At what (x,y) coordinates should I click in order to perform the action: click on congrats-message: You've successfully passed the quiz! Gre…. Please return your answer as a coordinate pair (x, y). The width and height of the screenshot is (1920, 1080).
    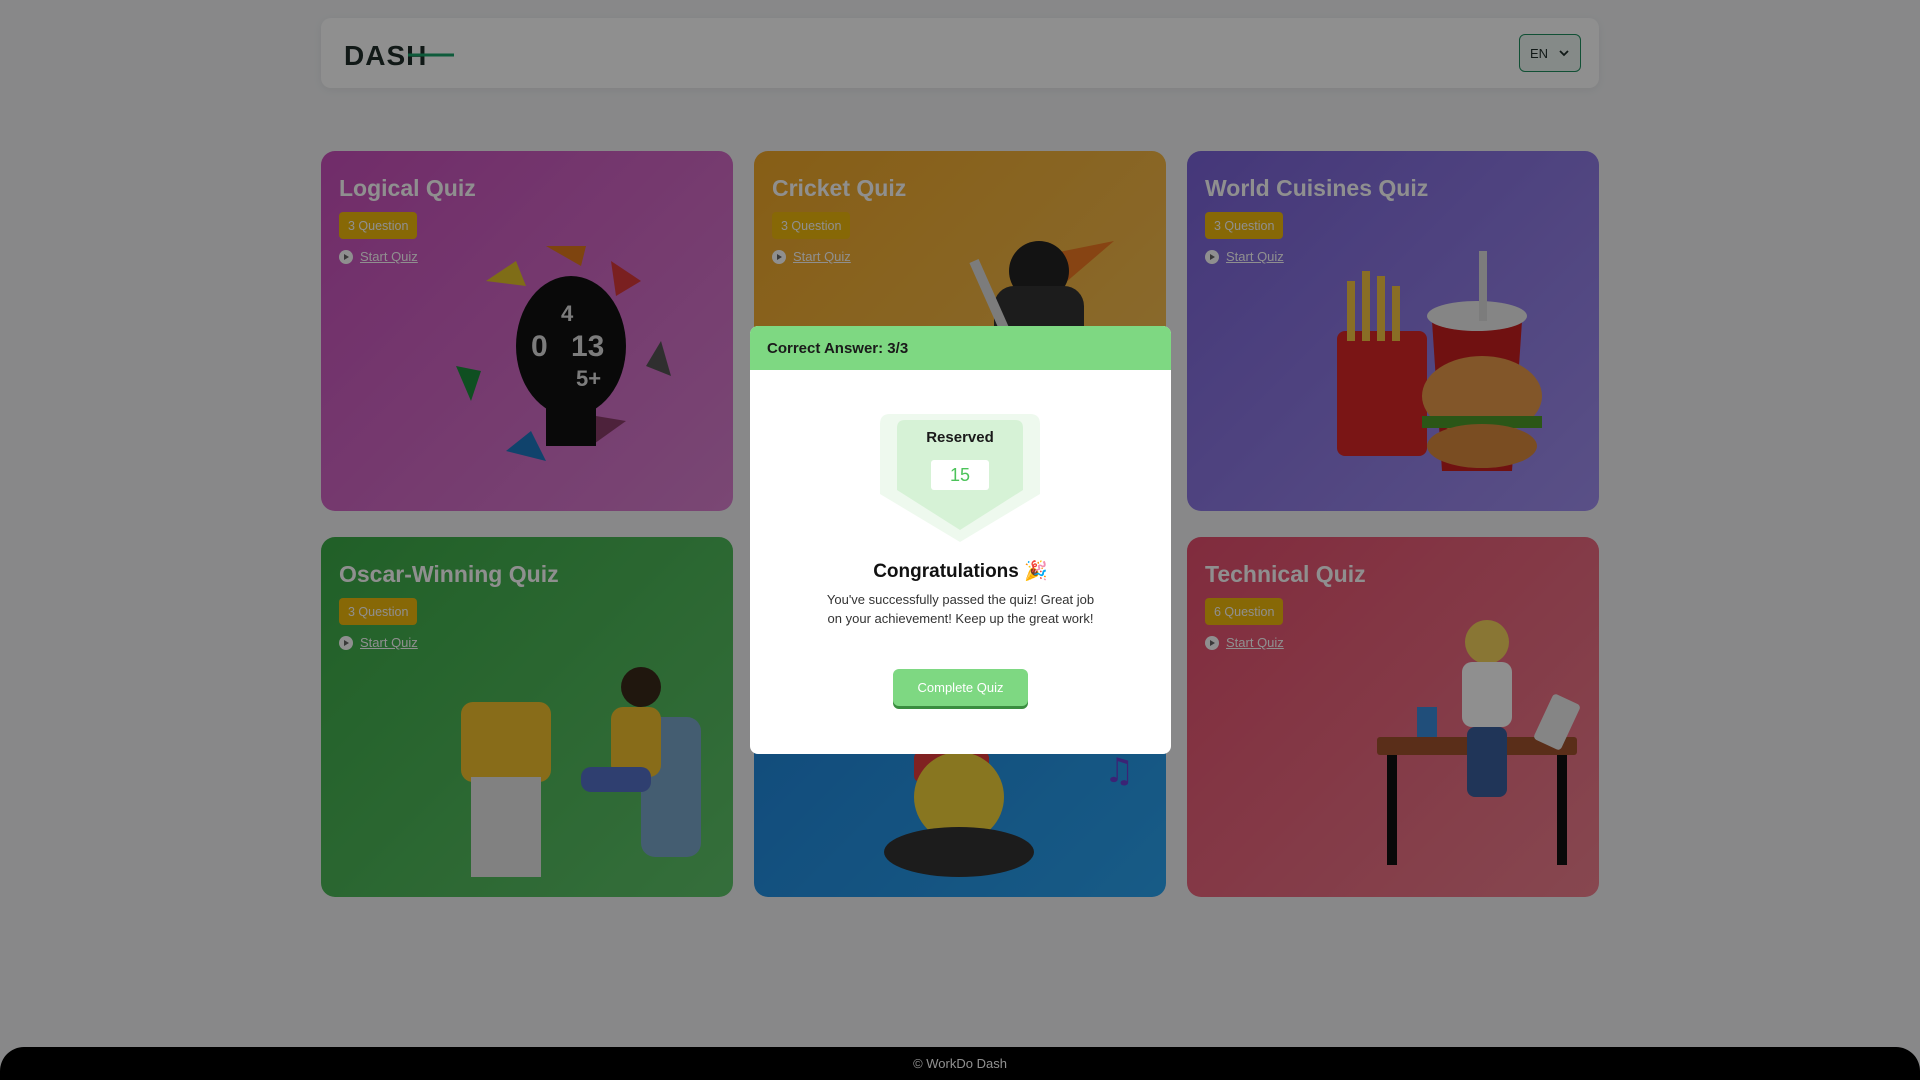
    Looking at the image, I should click on (960, 609).